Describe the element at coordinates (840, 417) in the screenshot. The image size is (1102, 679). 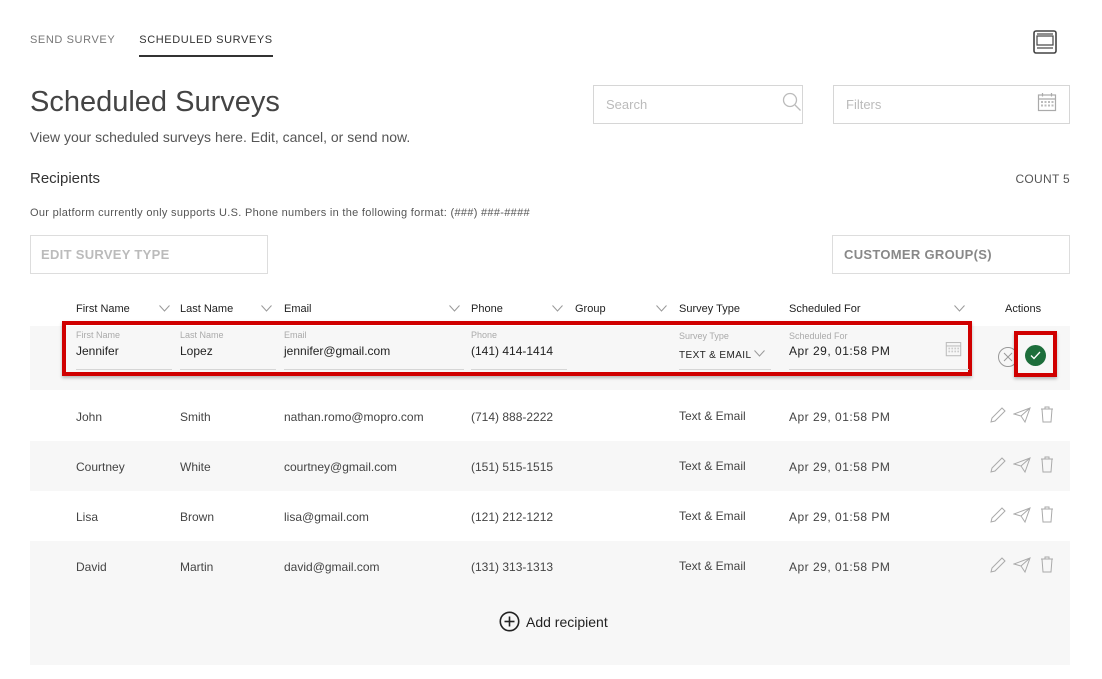
I see `row-1-scheduled-for: Apr 29, 01:58 PM` at that location.